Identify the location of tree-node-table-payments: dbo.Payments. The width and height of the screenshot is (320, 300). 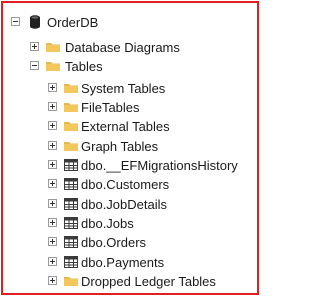
(130, 263).